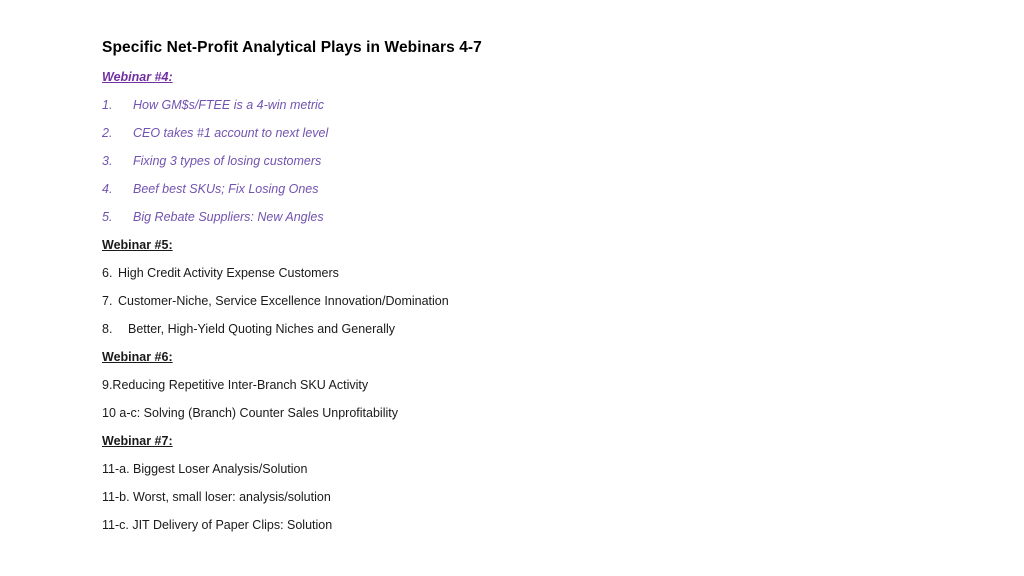 Image resolution: width=1024 pixels, height=576 pixels. Describe the element at coordinates (107, 189) in the screenshot. I see `list-item-marker: 4.` at that location.